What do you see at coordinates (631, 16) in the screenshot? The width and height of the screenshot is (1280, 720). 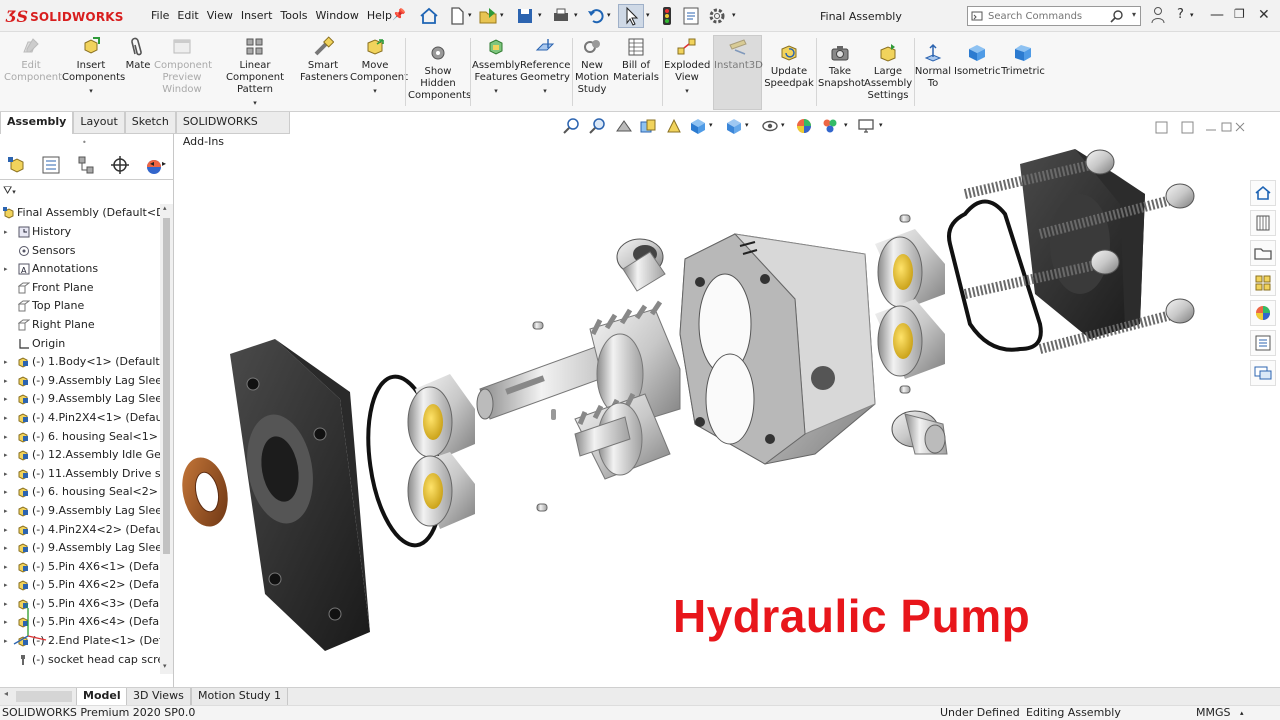 I see `select-tool-button` at bounding box center [631, 16].